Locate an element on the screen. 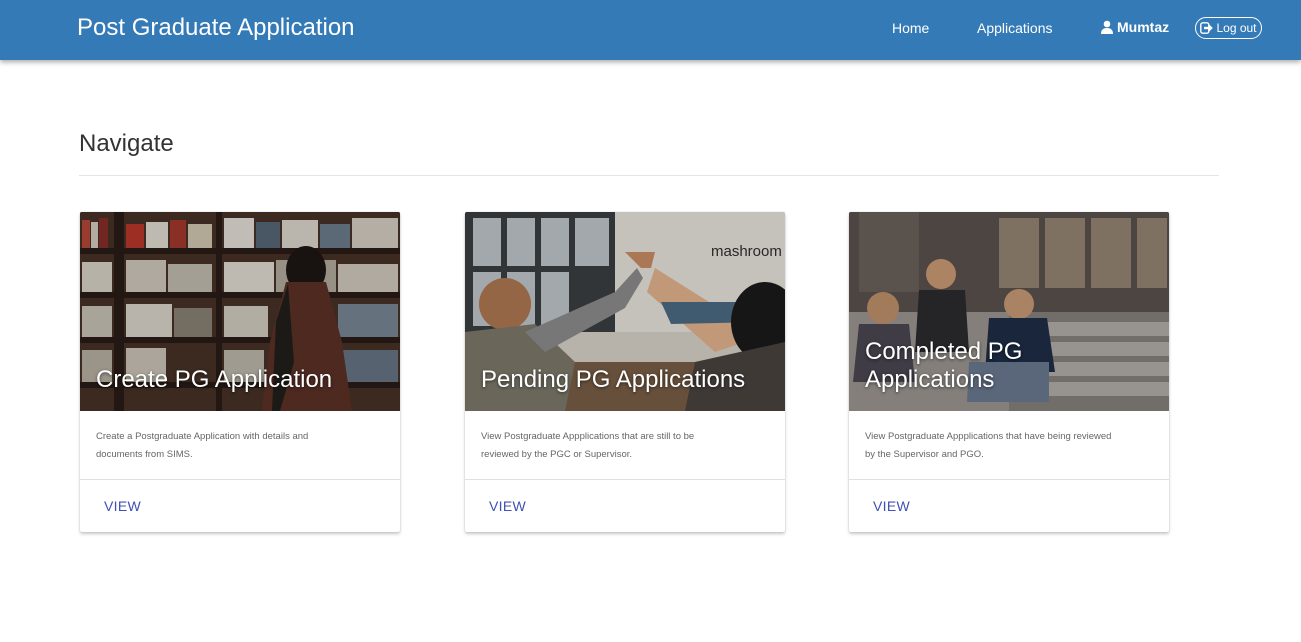  team-high-five-photo: mashroom Pending PG Applications is located at coordinates (625, 311).